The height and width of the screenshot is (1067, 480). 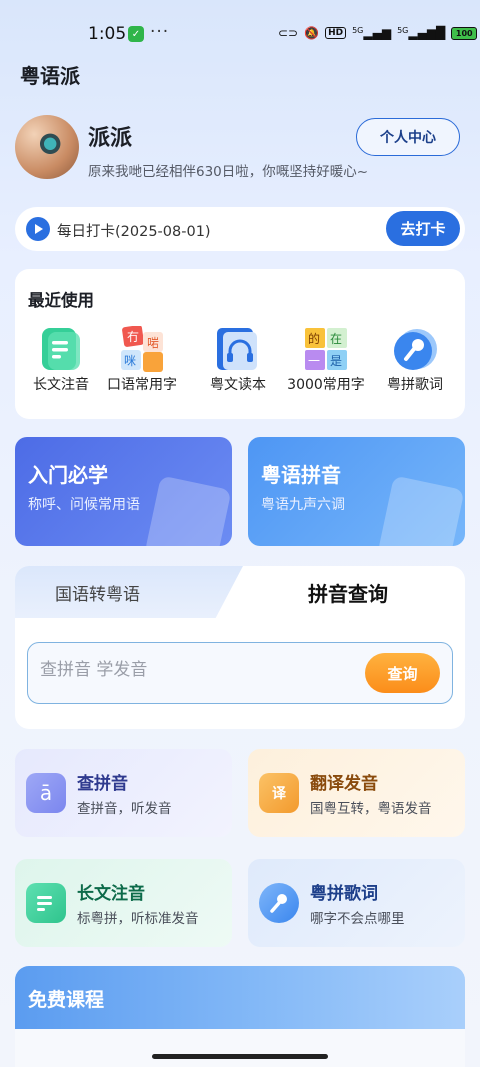 I want to click on recent-item-3000-words: 的在一是 3000常用字, so click(x=326, y=366).